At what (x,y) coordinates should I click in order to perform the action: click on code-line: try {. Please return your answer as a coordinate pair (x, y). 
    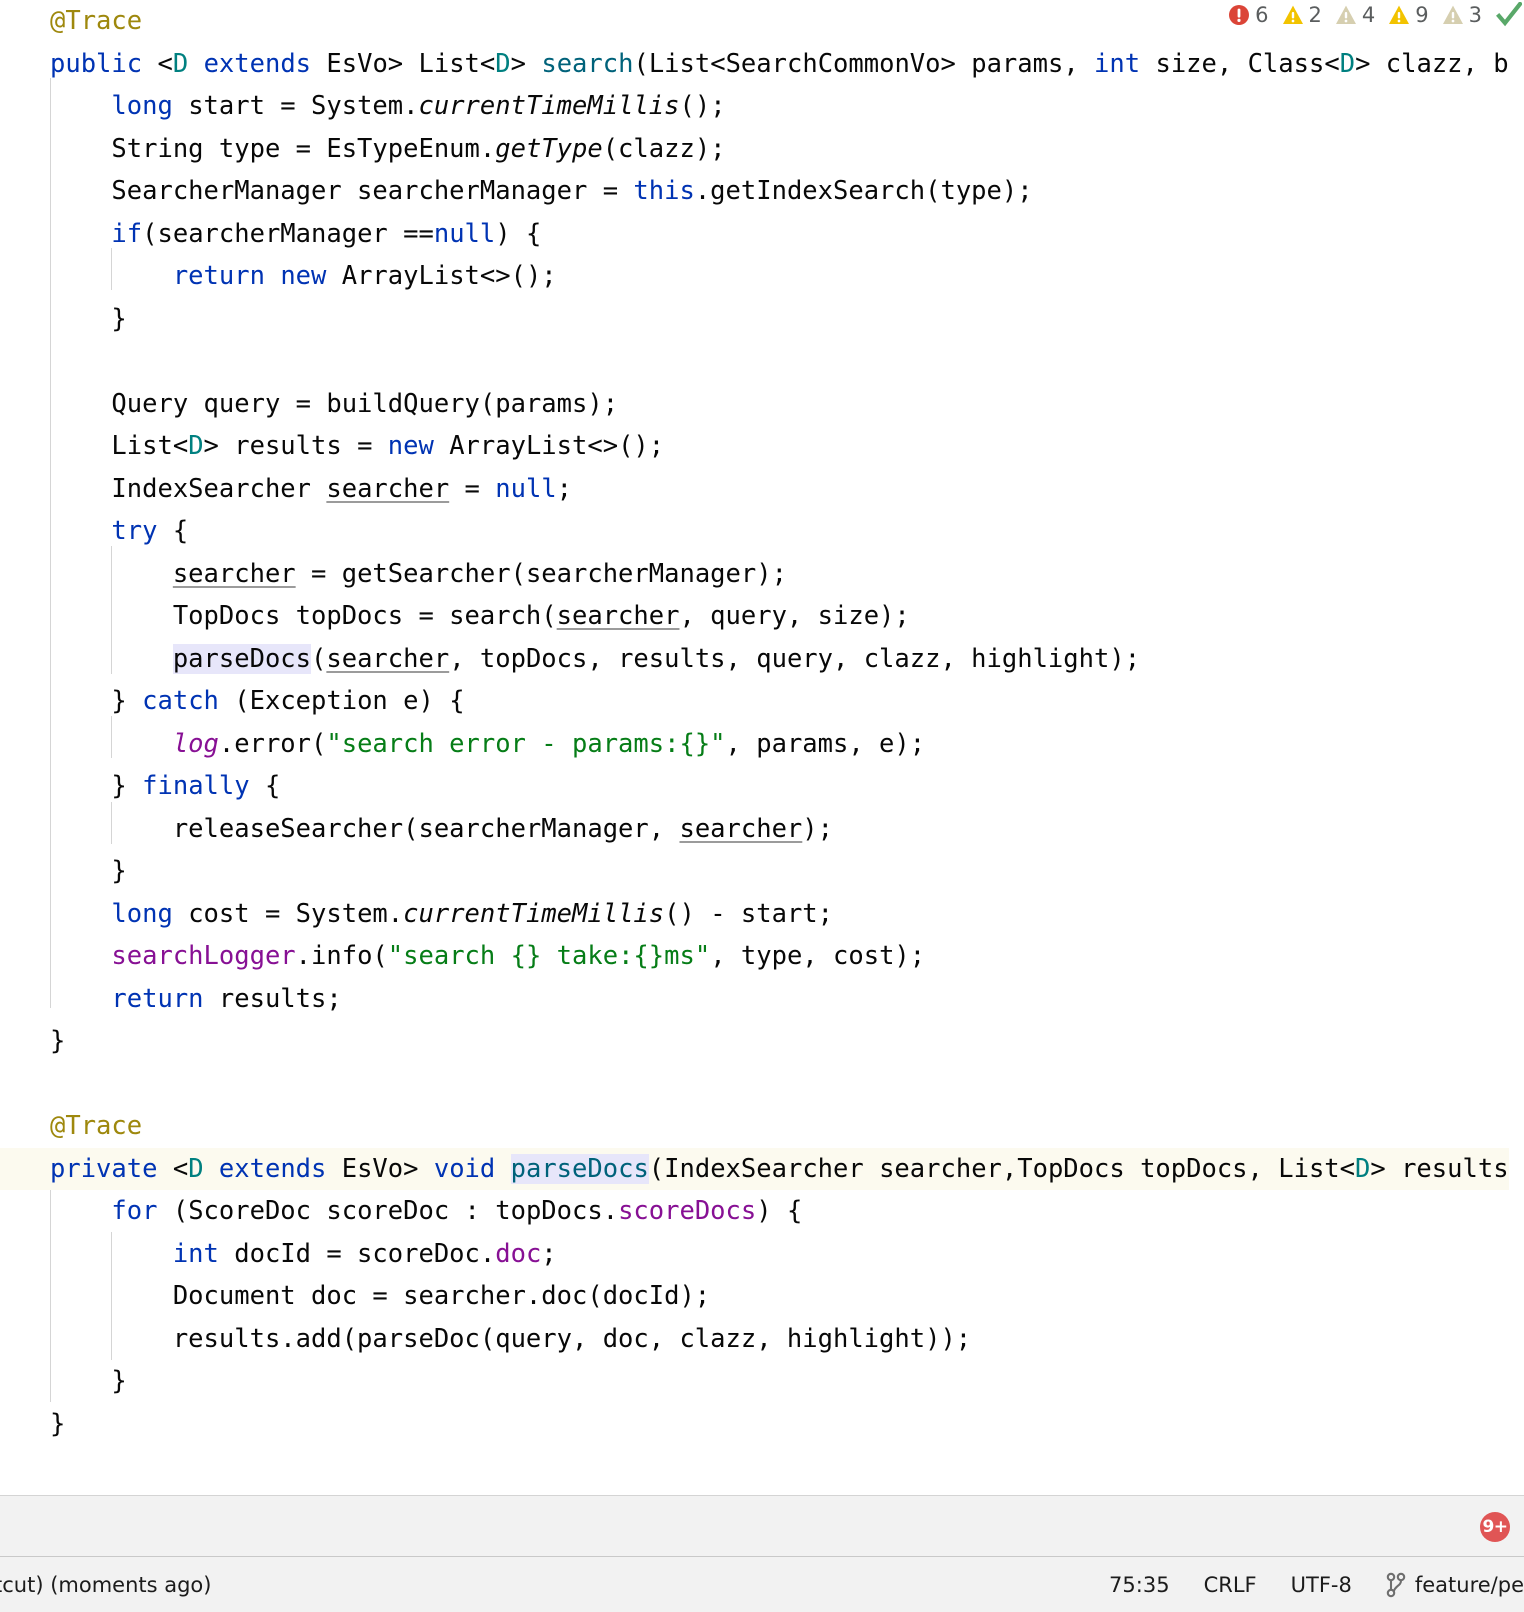
    Looking at the image, I should click on (754, 531).